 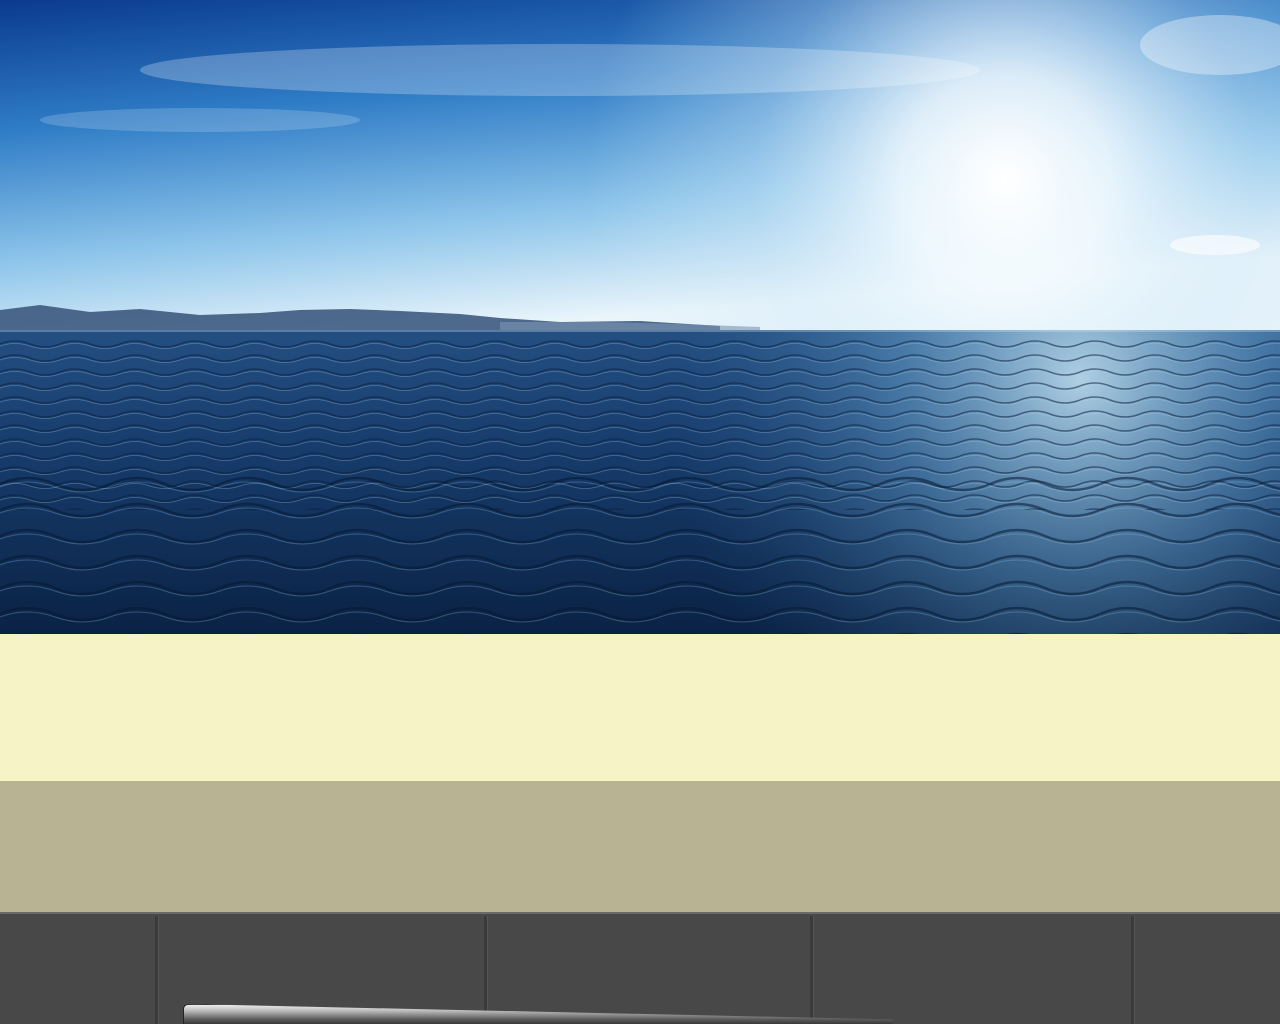 I want to click on cream-band, so click(x=640, y=707).